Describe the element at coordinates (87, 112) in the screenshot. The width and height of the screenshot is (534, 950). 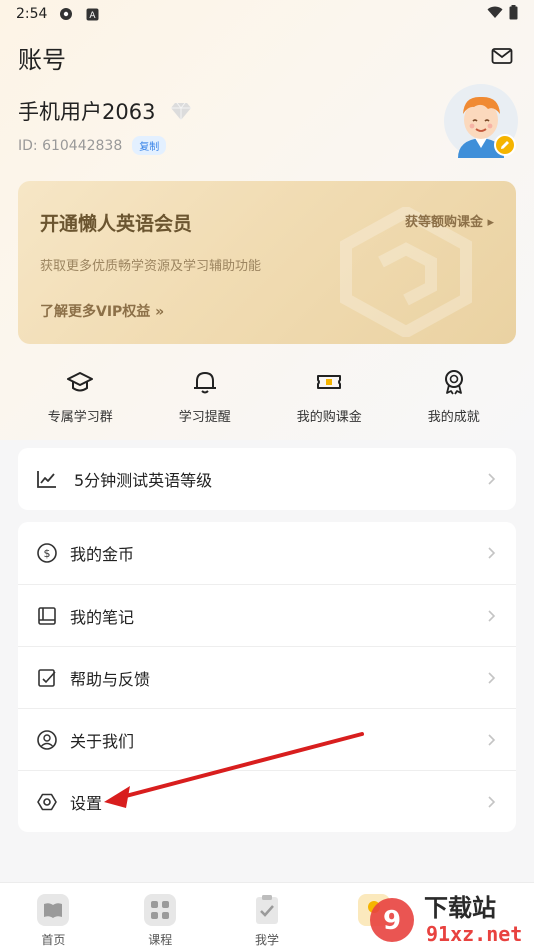
I see `username: 手机用户2063` at that location.